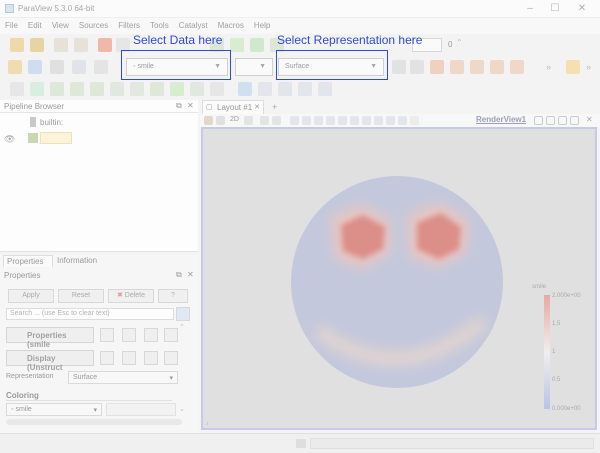 The width and height of the screenshot is (600, 453). Describe the element at coordinates (37, 45) in the screenshot. I see `save-state-icon` at that location.